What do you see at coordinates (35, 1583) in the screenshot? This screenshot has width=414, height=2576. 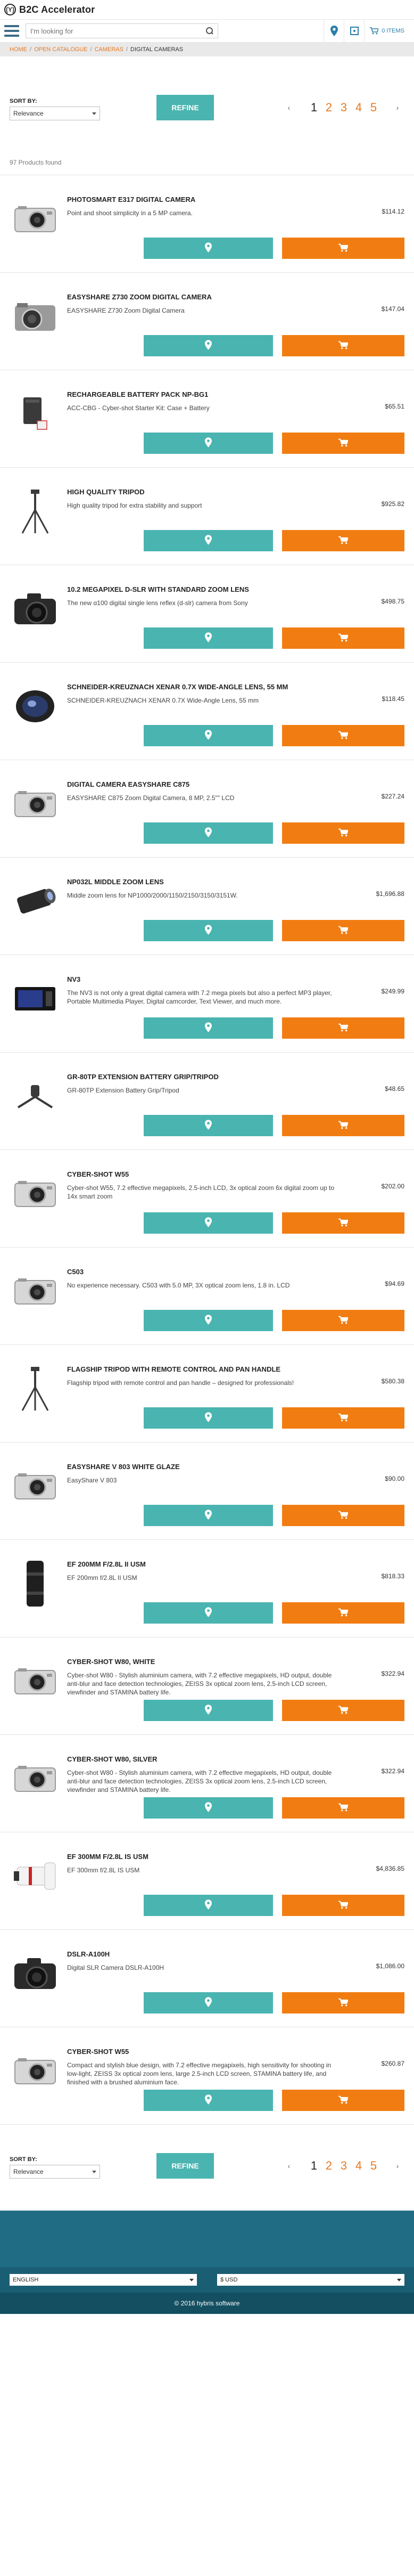 I see `telephoto-lens-icon` at bounding box center [35, 1583].